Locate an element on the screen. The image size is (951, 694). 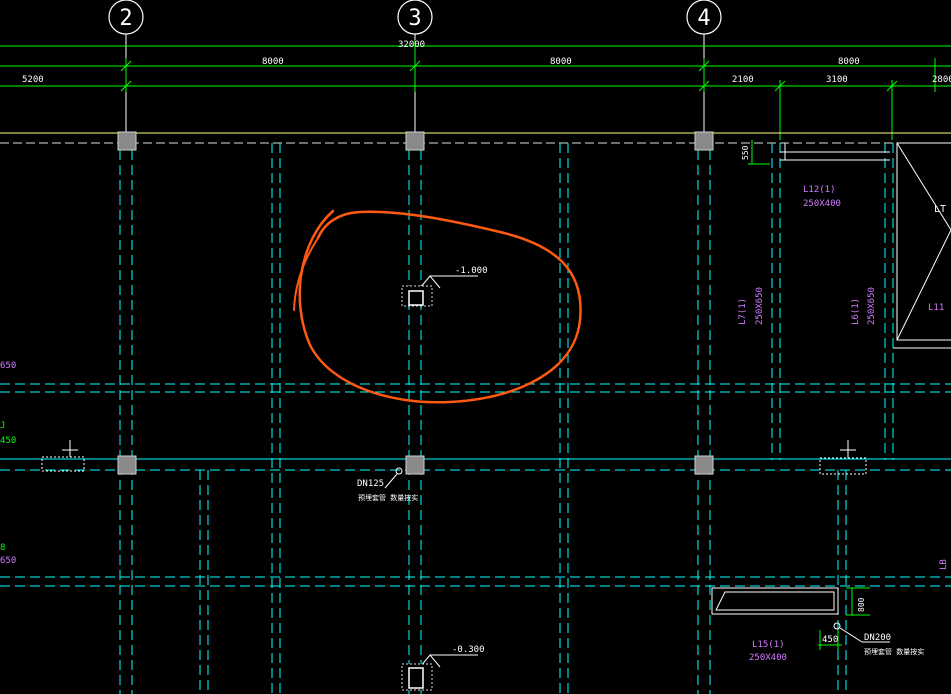
axis-bubble-3: 3 is located at coordinates (415, 17).